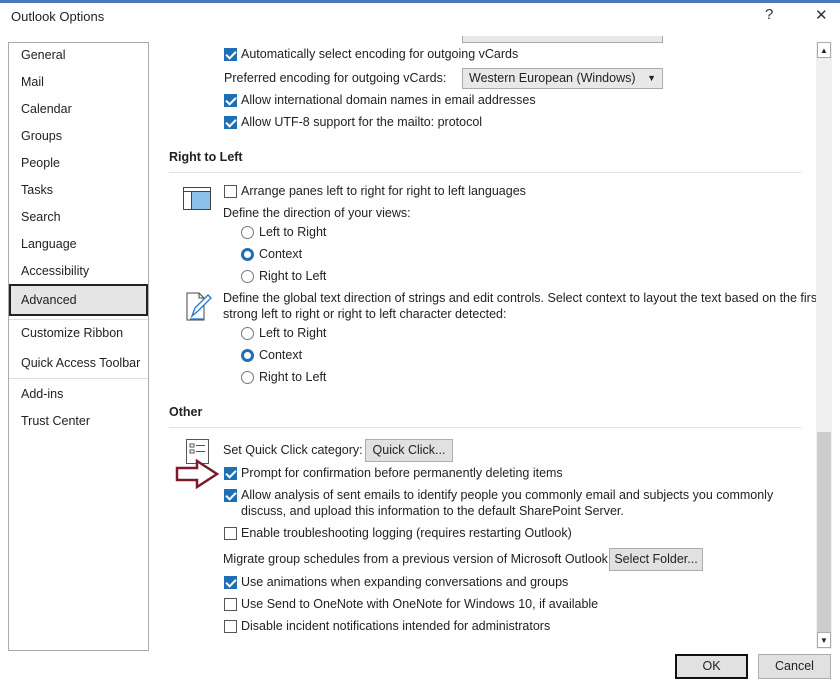 Image resolution: width=840 pixels, height=684 pixels. What do you see at coordinates (230, 54) in the screenshot?
I see `auto-encoding-checkbox` at bounding box center [230, 54].